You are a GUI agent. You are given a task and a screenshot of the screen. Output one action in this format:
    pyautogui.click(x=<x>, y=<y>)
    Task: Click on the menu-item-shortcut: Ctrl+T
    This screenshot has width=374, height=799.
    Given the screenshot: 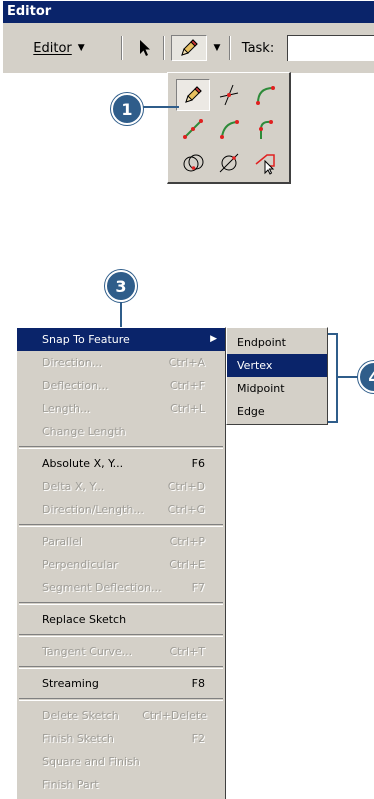 What is the action you would take?
    pyautogui.click(x=187, y=651)
    